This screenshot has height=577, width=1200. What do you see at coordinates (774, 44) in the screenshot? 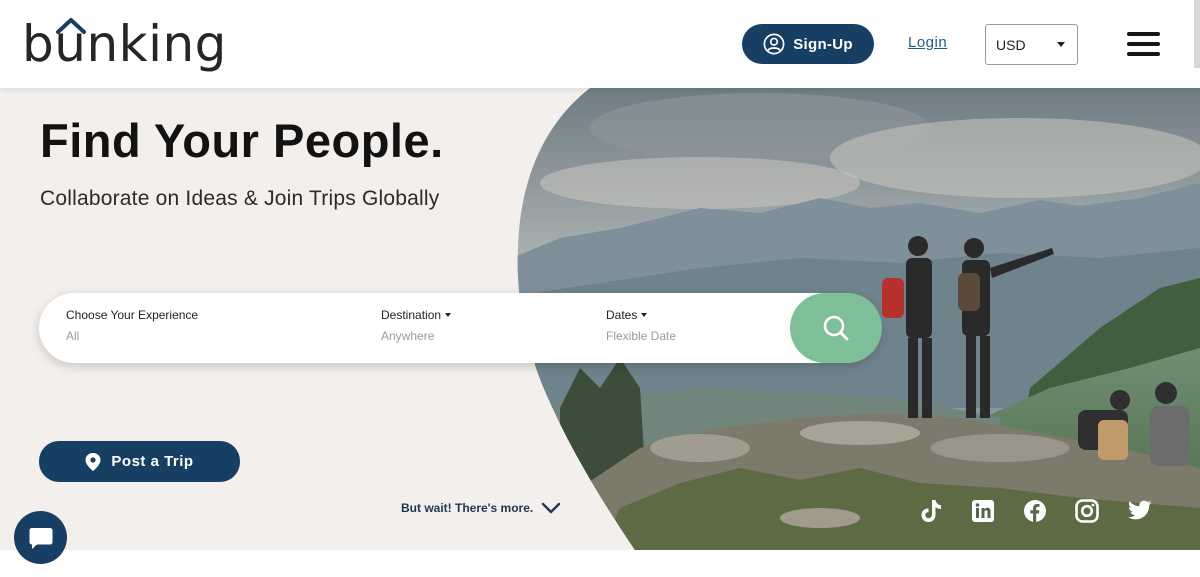
I see `user-circle-icon` at bounding box center [774, 44].